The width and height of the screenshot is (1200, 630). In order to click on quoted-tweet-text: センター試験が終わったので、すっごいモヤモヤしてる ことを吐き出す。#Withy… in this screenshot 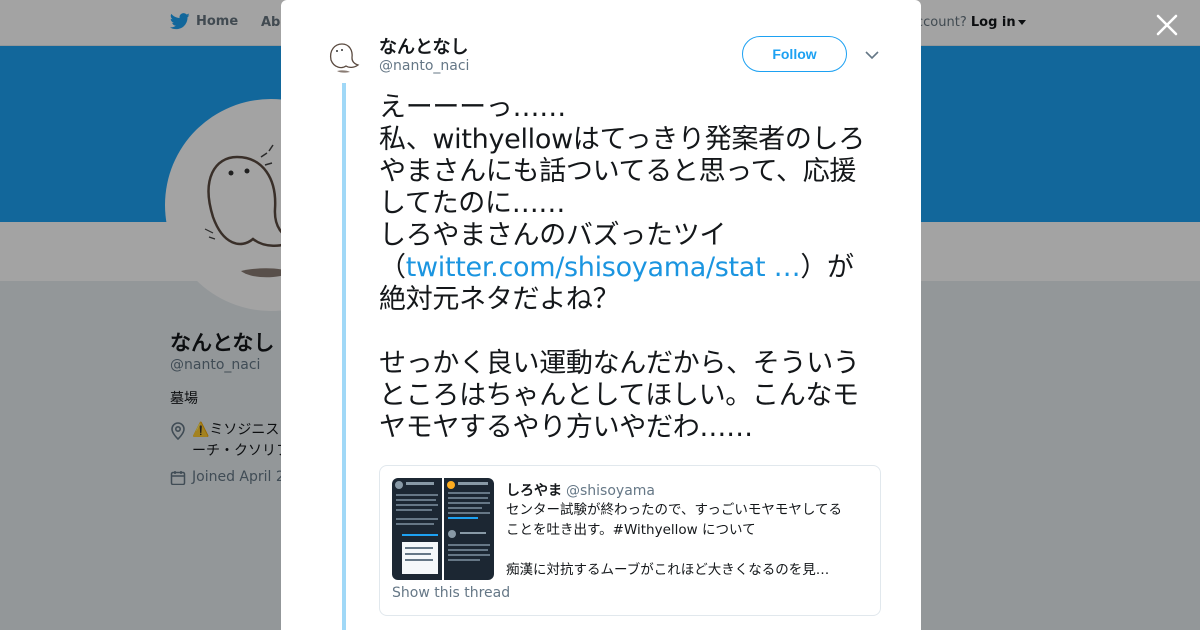, I will do `click(686, 540)`.